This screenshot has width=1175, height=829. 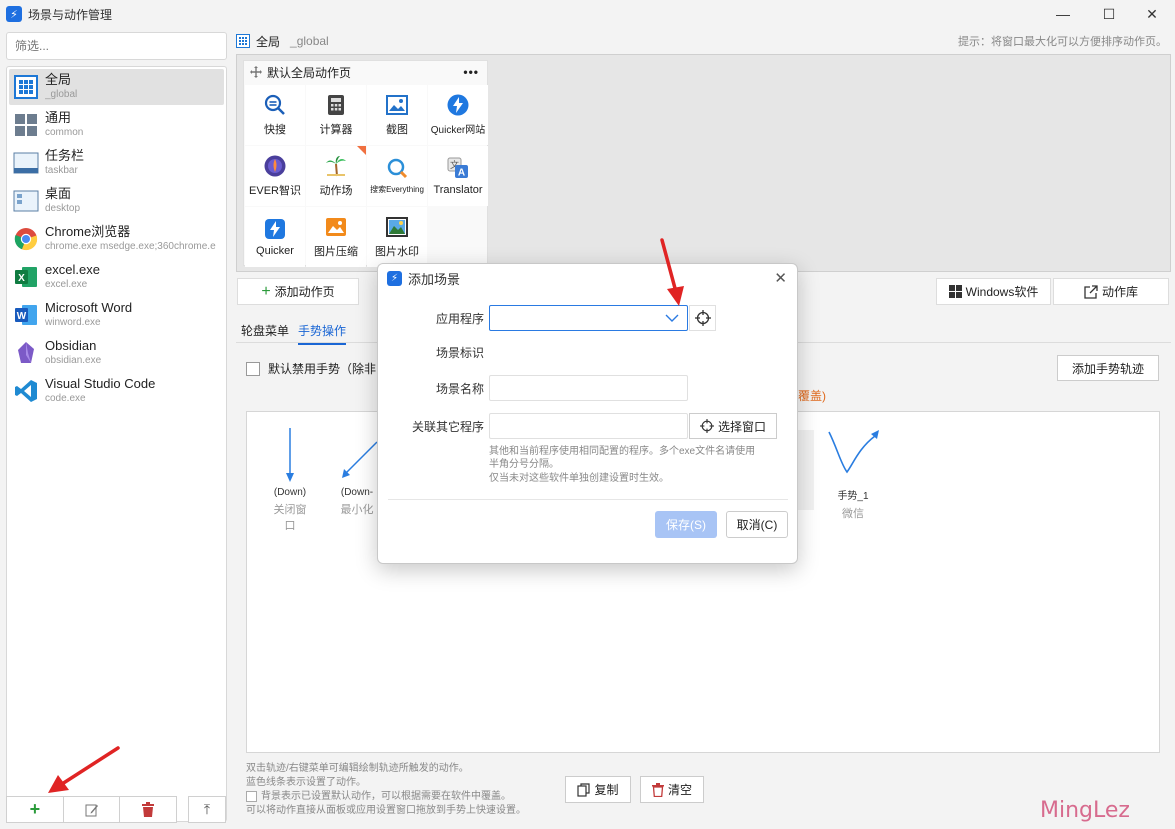 I want to click on action-page-title: 默认全局动作页, so click(x=309, y=72).